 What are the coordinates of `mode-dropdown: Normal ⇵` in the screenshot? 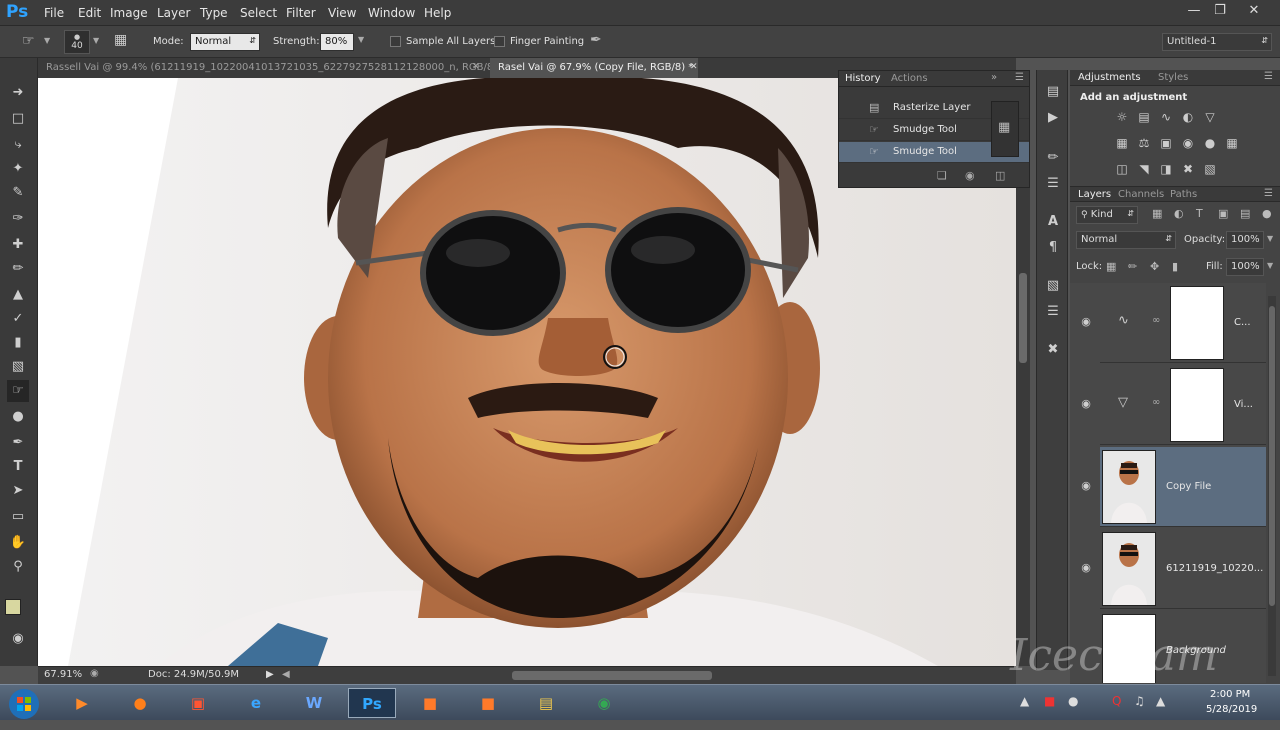 It's located at (225, 42).